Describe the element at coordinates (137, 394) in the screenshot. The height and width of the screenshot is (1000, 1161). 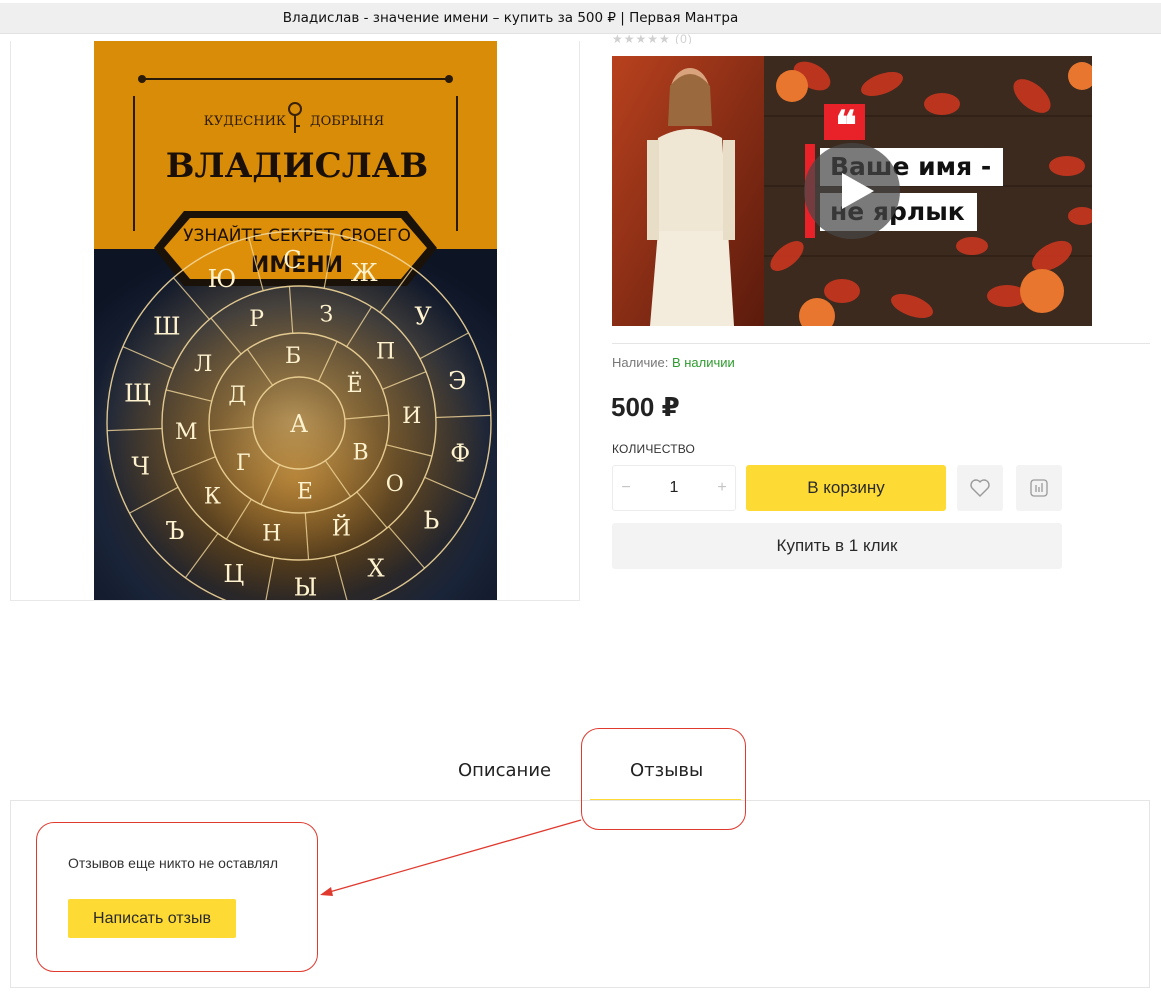
I see `wheel-letter: Щ` at that location.